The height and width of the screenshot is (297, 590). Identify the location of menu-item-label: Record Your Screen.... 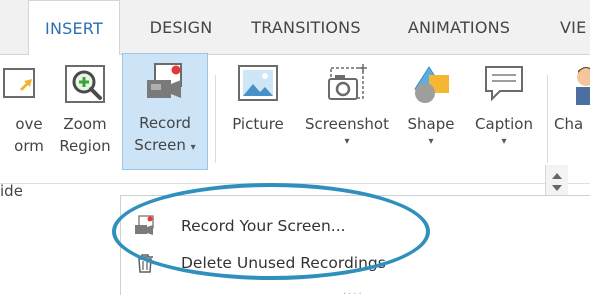
(263, 226).